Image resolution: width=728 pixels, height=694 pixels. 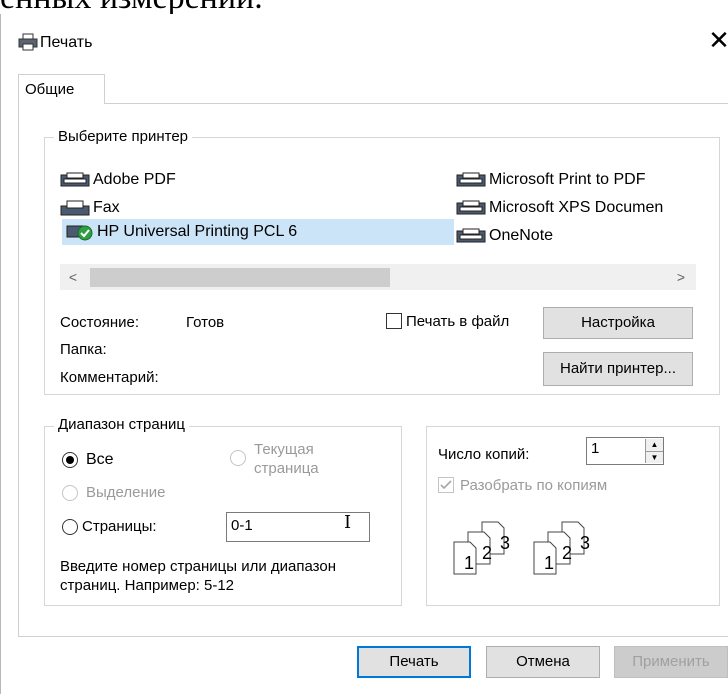 What do you see at coordinates (70, 527) in the screenshot?
I see `radio-pages` at bounding box center [70, 527].